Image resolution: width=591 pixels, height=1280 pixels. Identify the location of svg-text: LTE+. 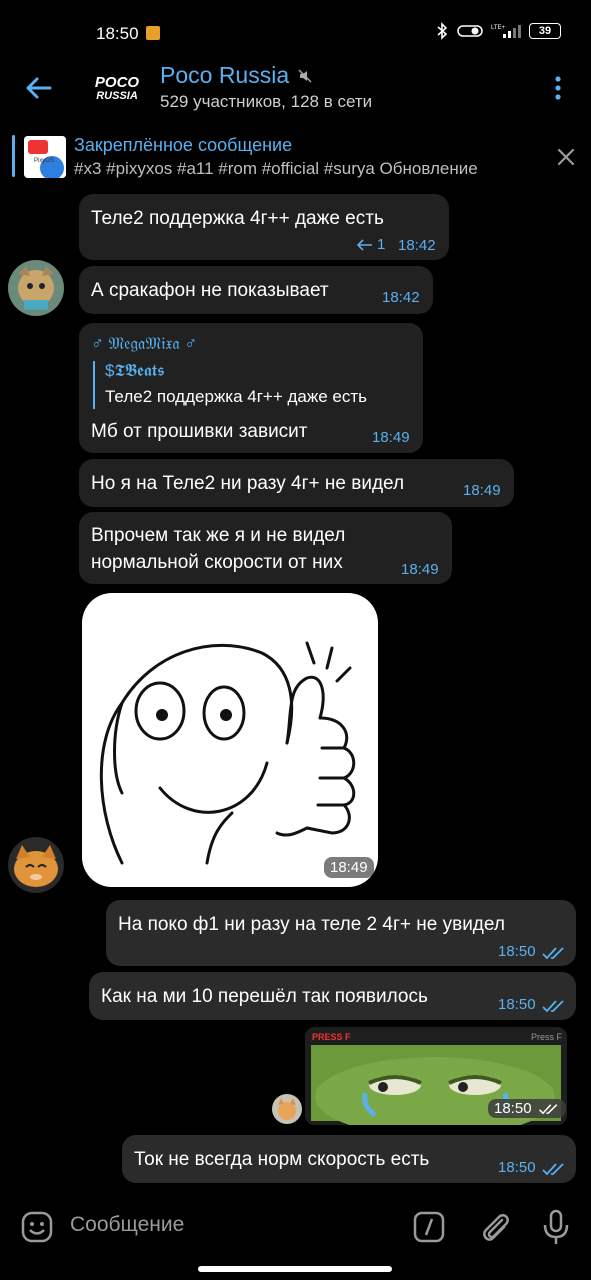
(498, 28).